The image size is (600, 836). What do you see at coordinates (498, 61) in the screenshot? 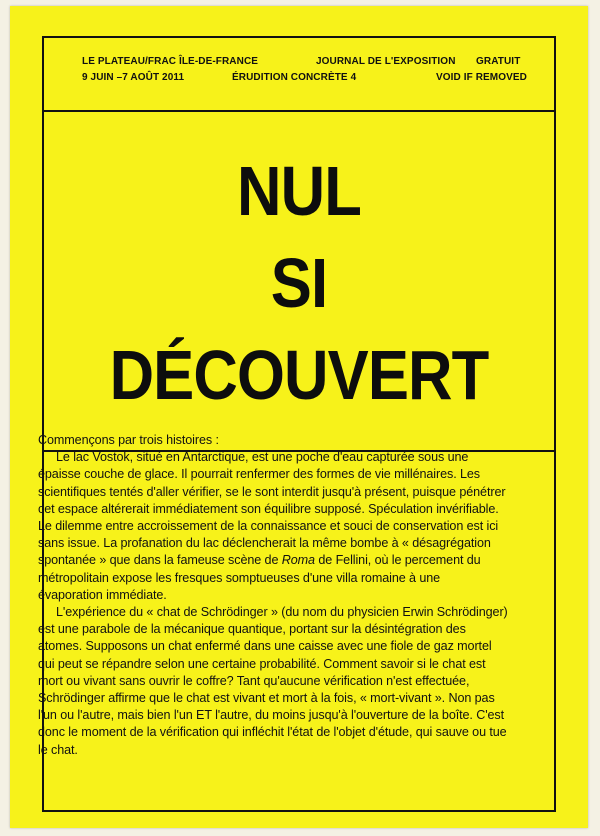
I see `price-label: GRATUIT` at bounding box center [498, 61].